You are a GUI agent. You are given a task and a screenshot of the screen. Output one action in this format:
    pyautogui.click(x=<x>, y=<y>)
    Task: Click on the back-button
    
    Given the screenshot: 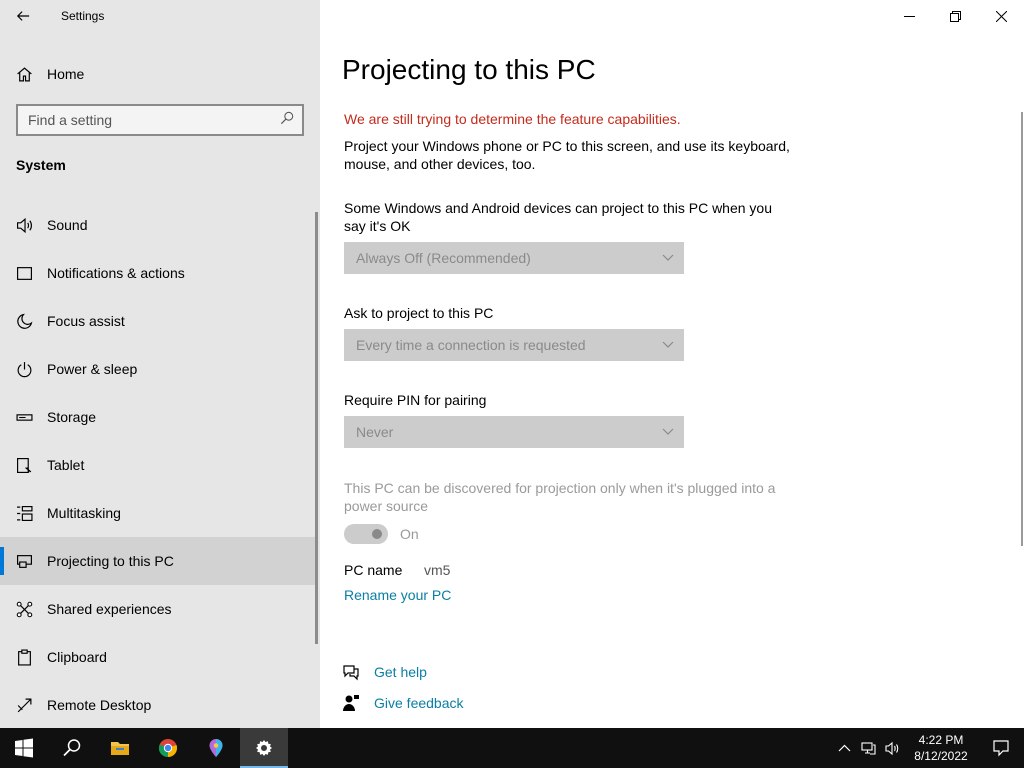 What is the action you would take?
    pyautogui.click(x=23, y=16)
    